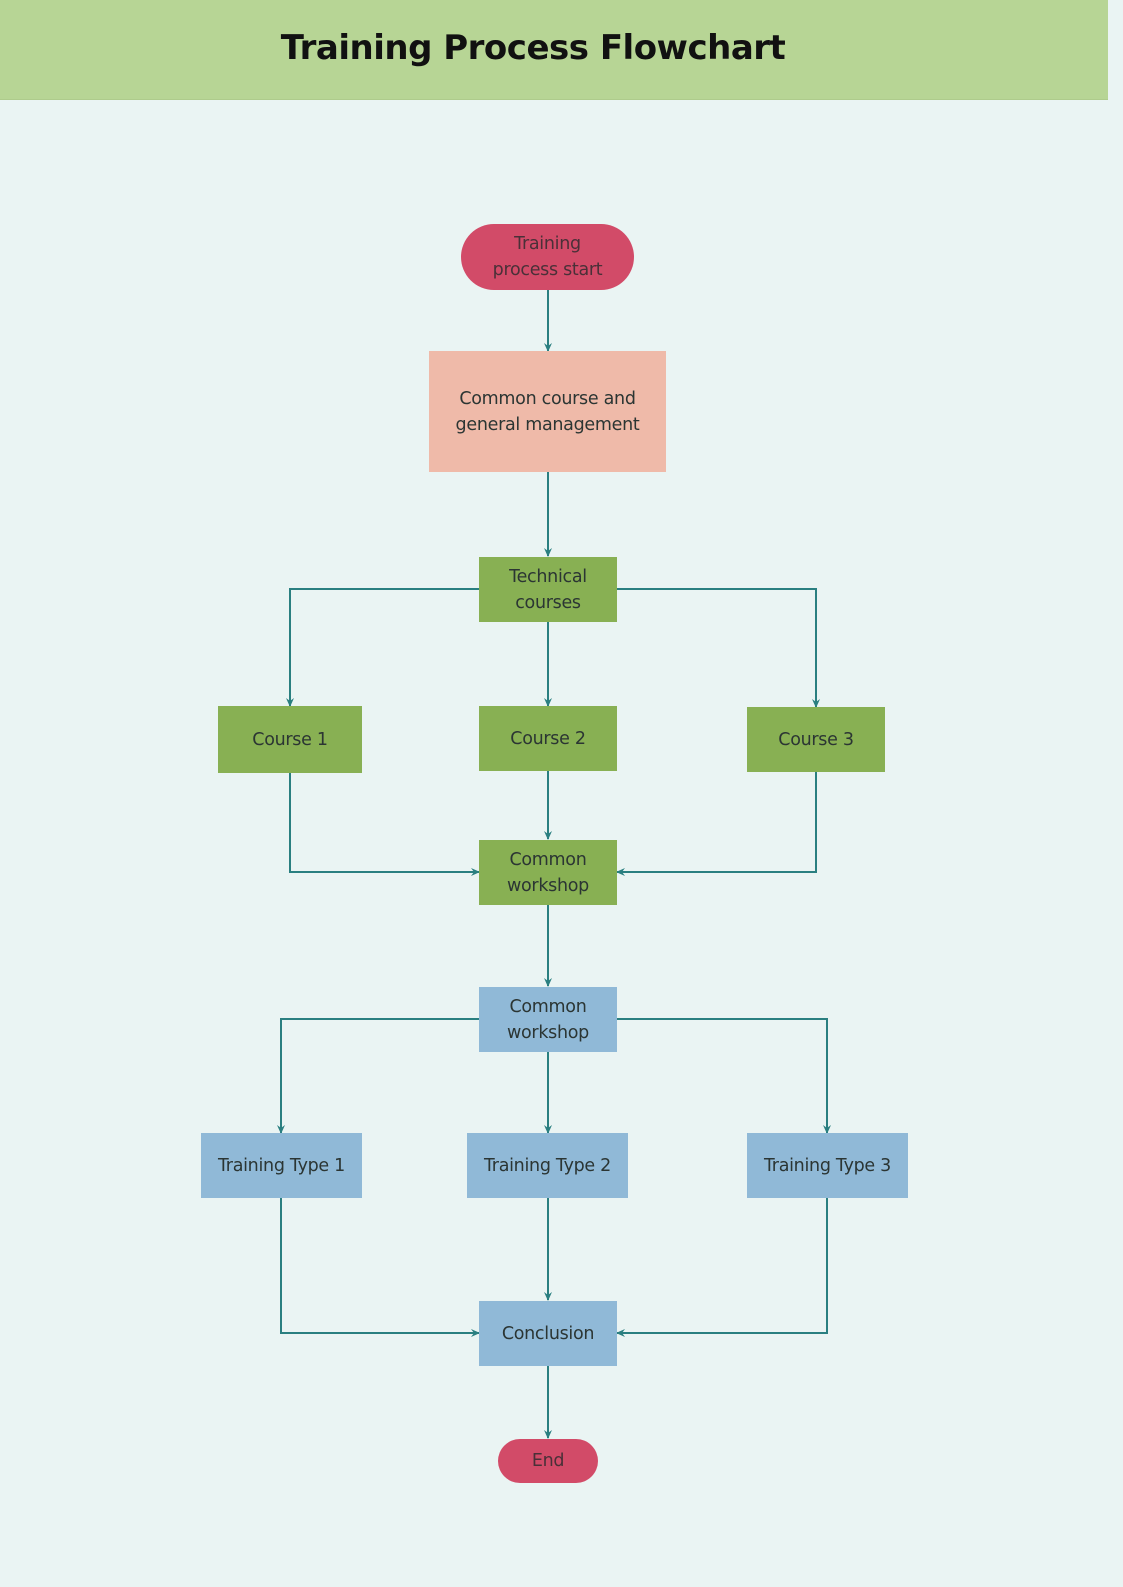  I want to click on node-common-workshop-green: Common workshop, so click(548, 872).